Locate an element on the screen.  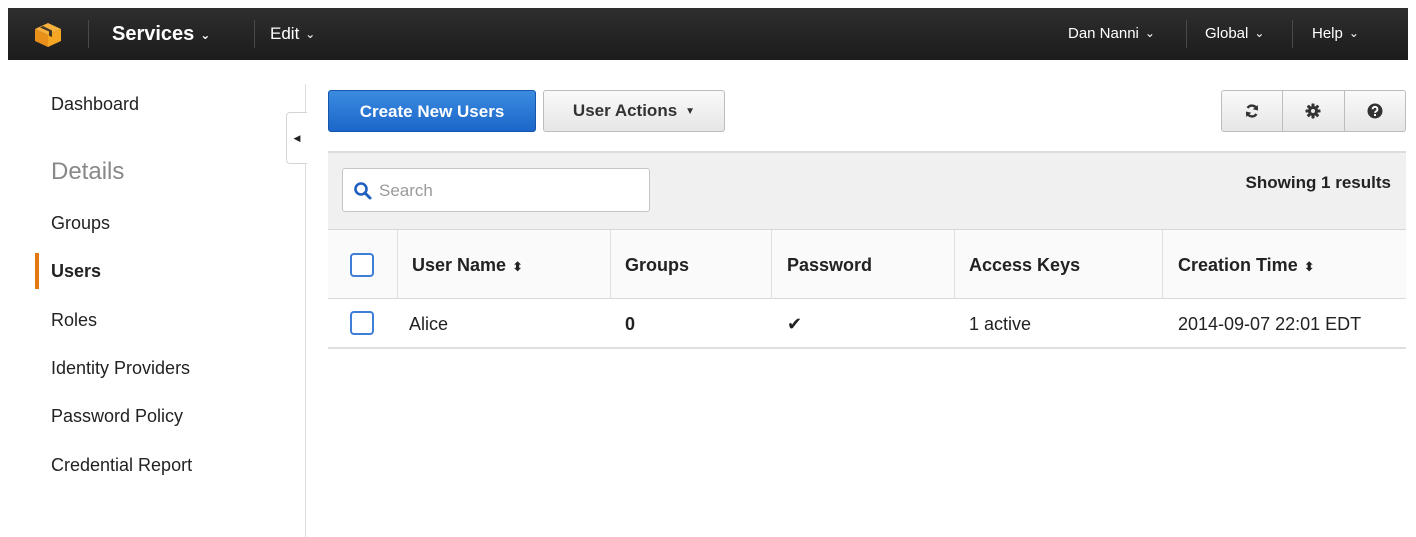
caret-left-icon: ◀ is located at coordinates (297, 138).